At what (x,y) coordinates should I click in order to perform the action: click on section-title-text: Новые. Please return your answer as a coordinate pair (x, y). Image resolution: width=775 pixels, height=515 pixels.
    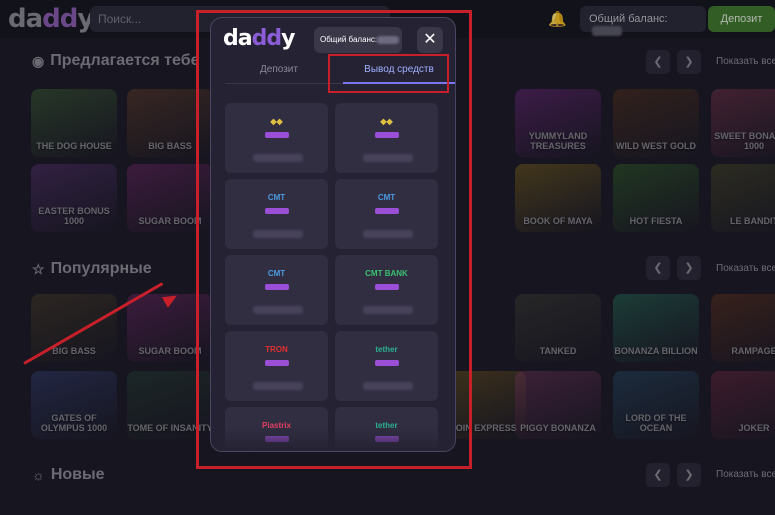
    Looking at the image, I should click on (77, 474).